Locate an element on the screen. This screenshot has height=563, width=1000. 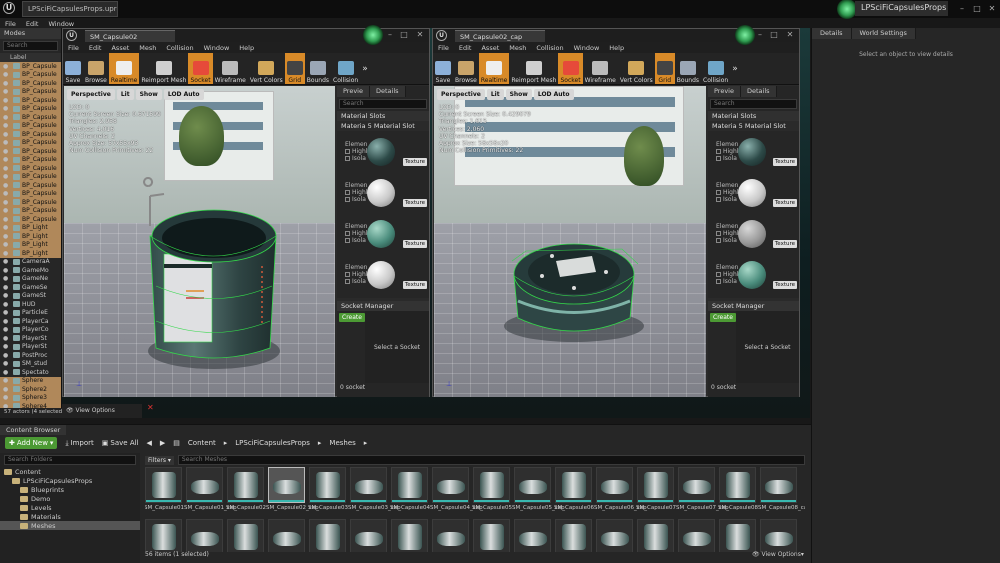
toolbar-button-bounds: Bounds is located at coordinates (318, 68).